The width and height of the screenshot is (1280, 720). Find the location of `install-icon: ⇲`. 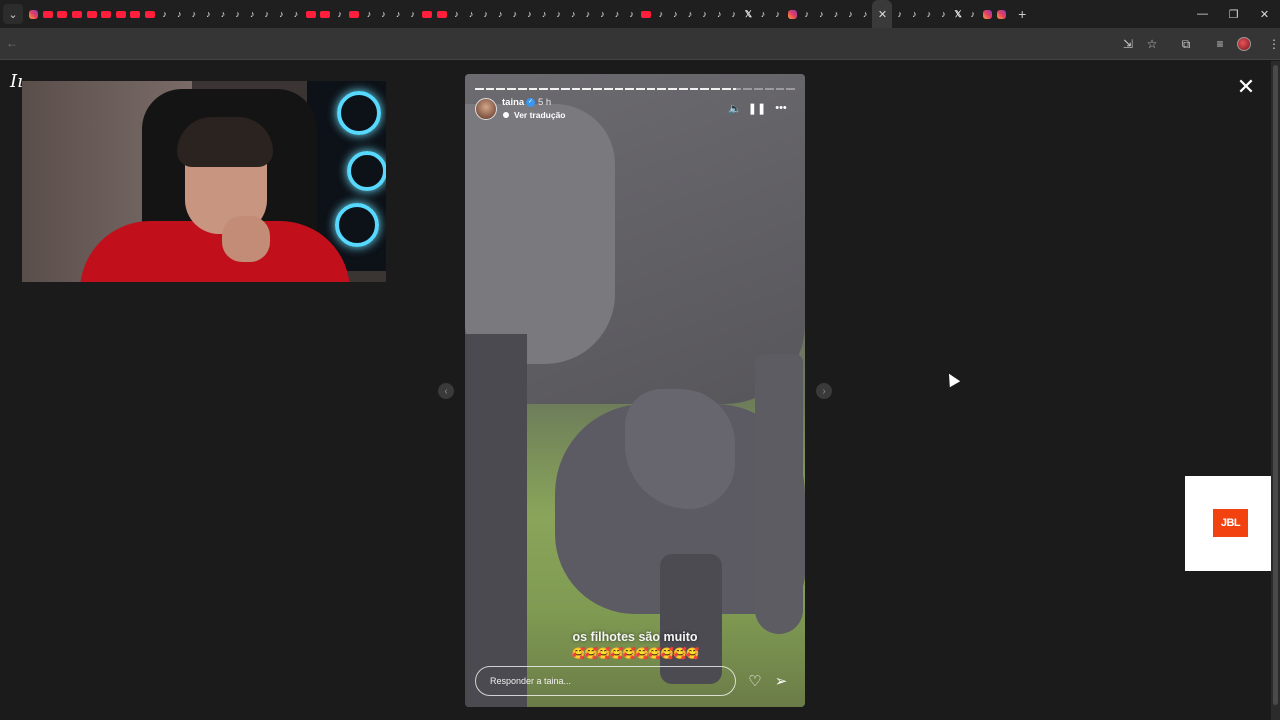

install-icon: ⇲ is located at coordinates (1128, 44).